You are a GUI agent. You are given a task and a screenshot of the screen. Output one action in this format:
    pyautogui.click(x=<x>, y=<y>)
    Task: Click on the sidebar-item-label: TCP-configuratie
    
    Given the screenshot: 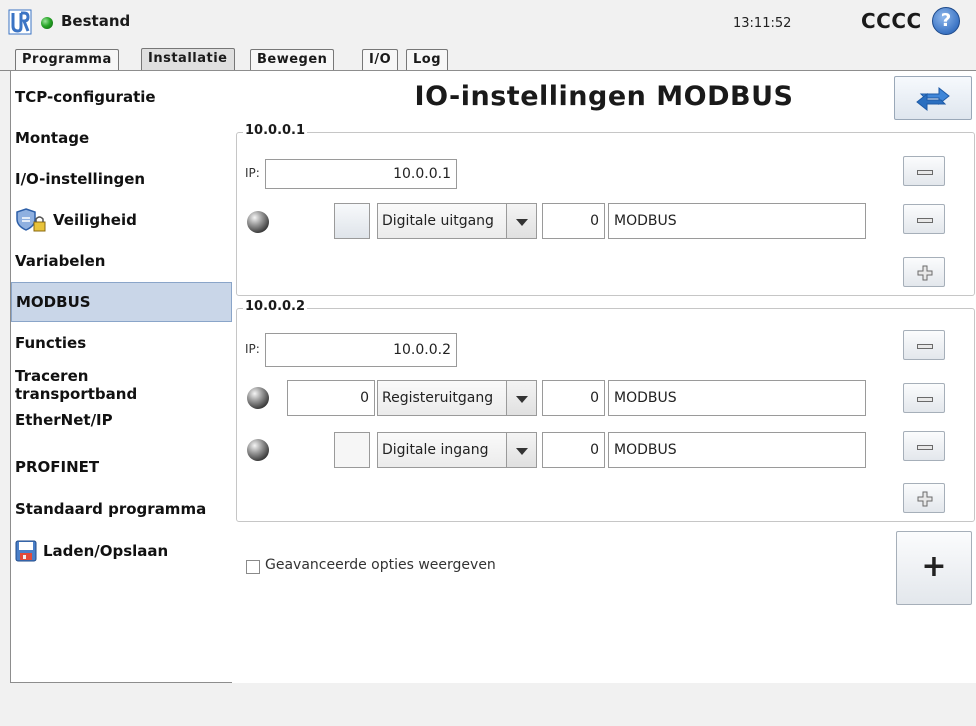 What is the action you would take?
    pyautogui.click(x=85, y=97)
    